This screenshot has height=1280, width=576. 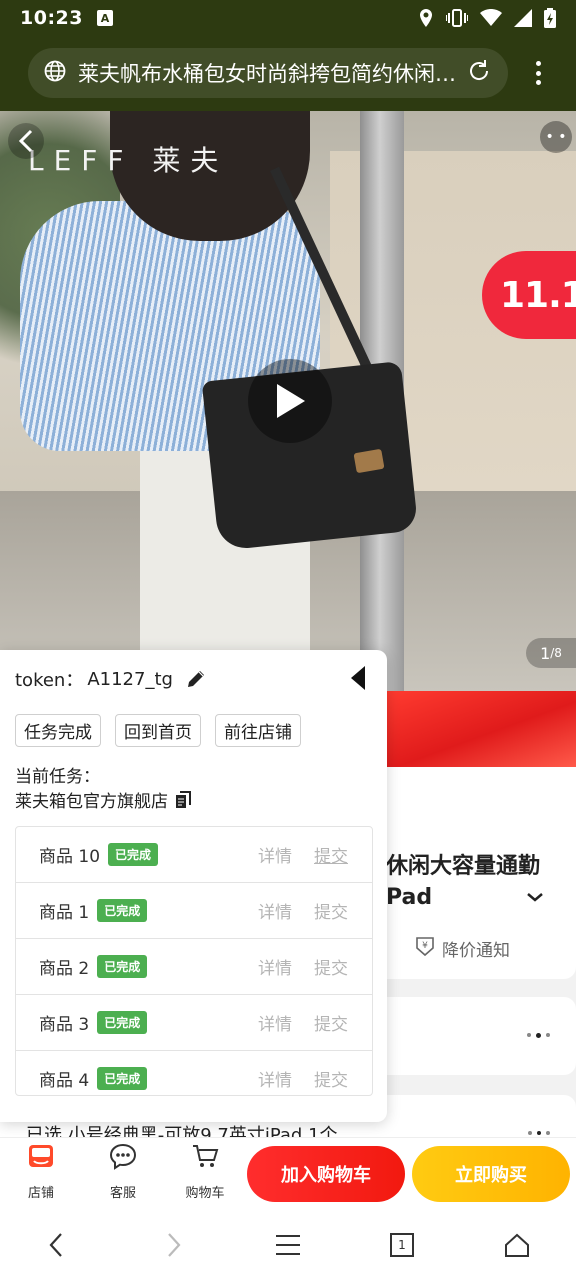 I want to click on token-label: token：, so click(x=49, y=680).